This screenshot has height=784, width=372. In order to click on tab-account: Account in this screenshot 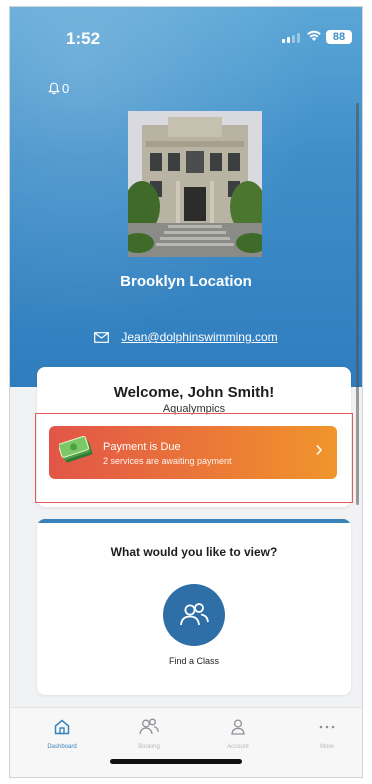, I will do `click(238, 734)`.